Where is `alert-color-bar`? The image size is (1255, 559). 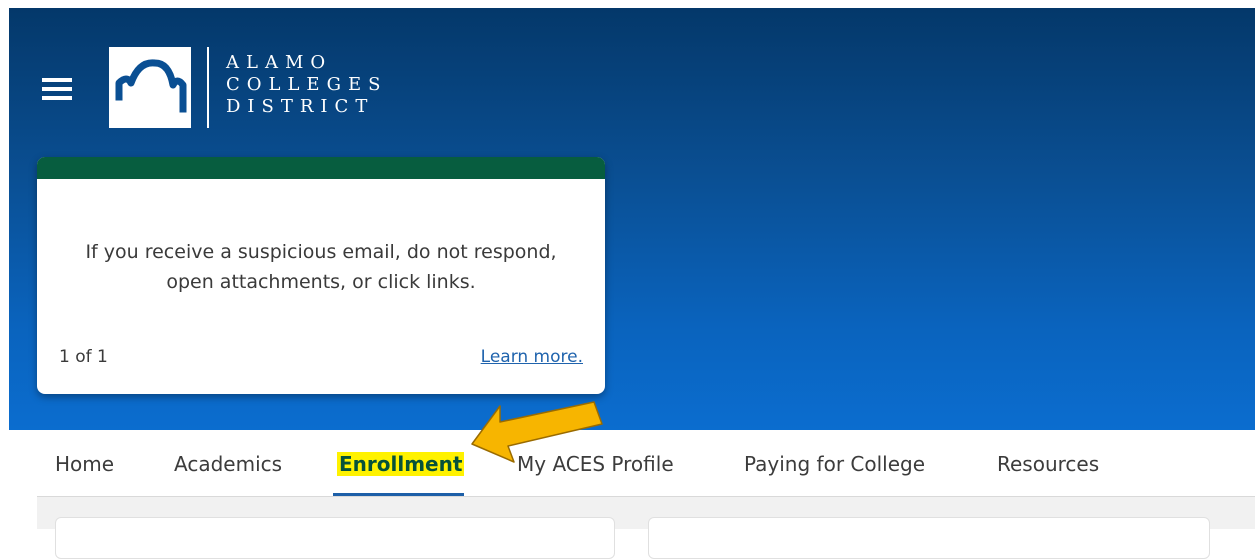 alert-color-bar is located at coordinates (321, 168).